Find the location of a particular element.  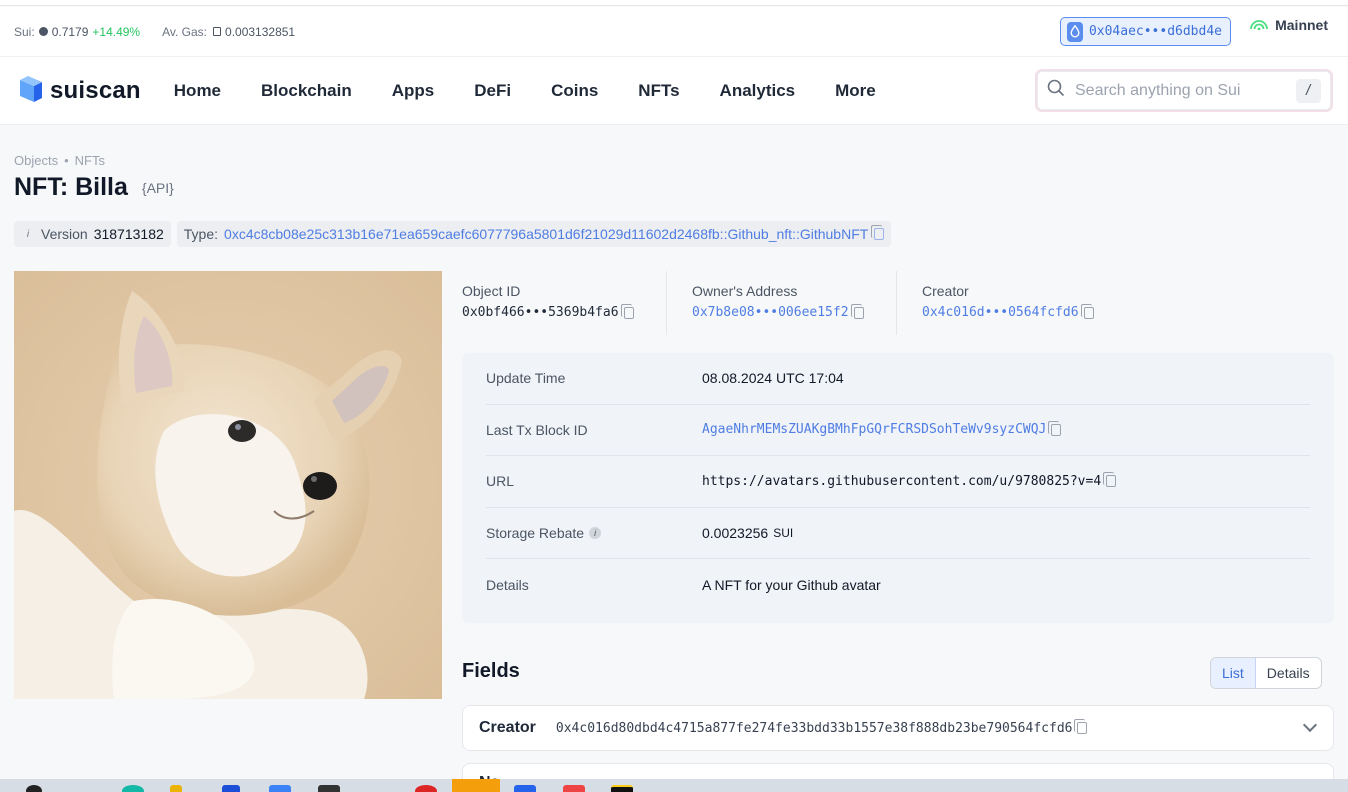

object-id-row: 0x0bf466•••5369b4fa6 is located at coordinates (564, 311).